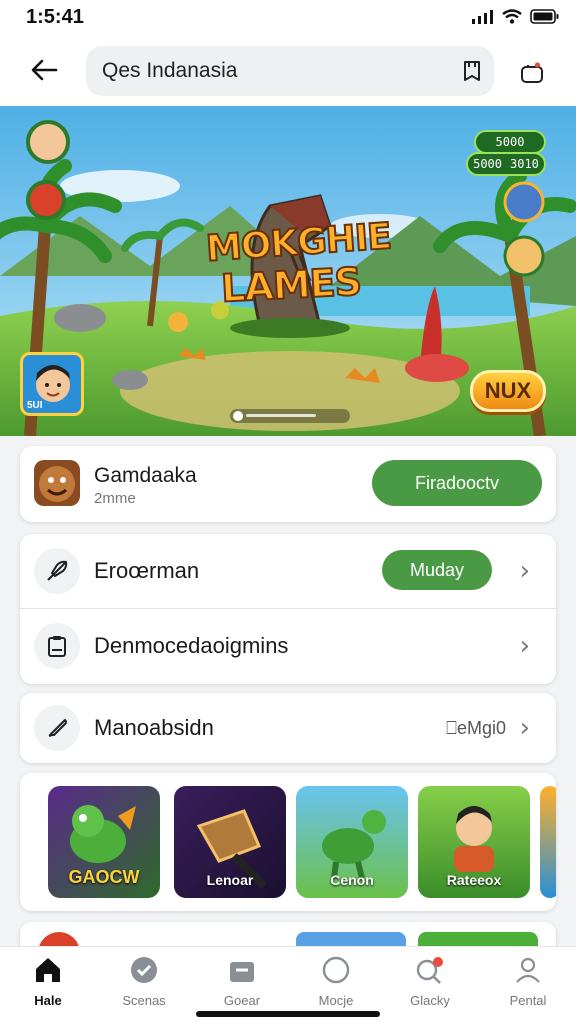 The image size is (576, 1024). What do you see at coordinates (144, 970) in the screenshot?
I see `check-badge-icon` at bounding box center [144, 970].